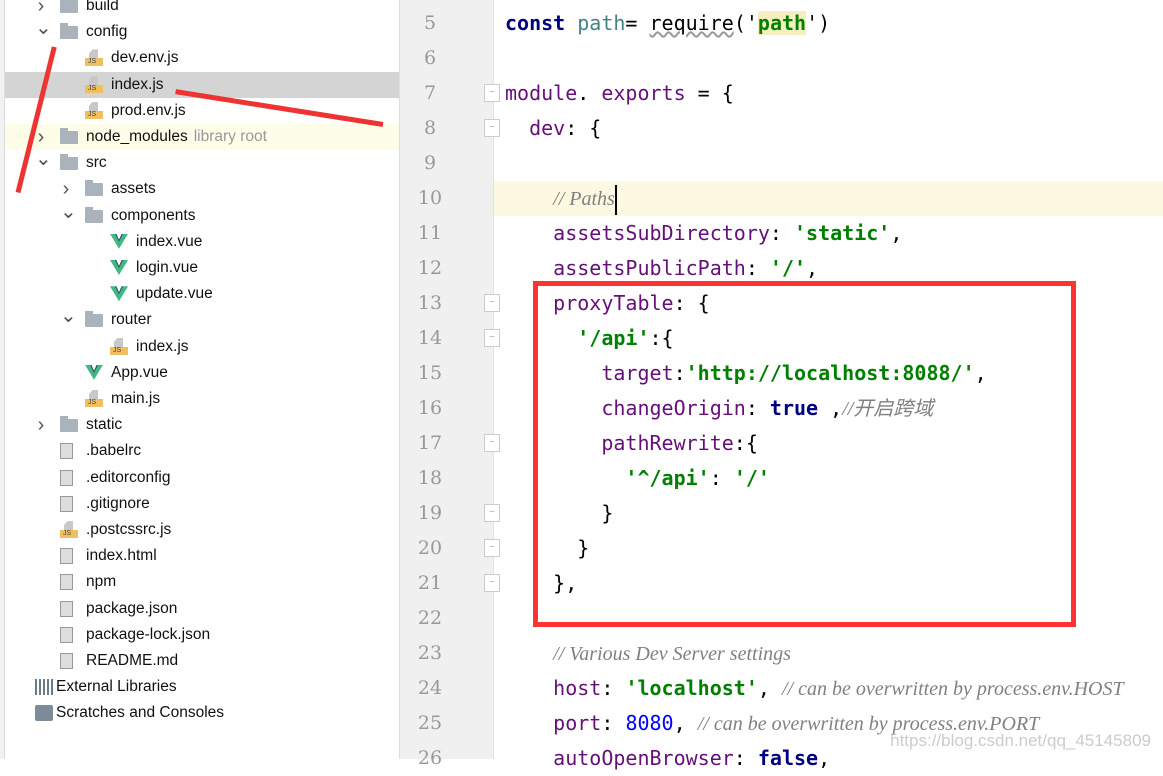  Describe the element at coordinates (430, 443) in the screenshot. I see `line-number: 17` at that location.